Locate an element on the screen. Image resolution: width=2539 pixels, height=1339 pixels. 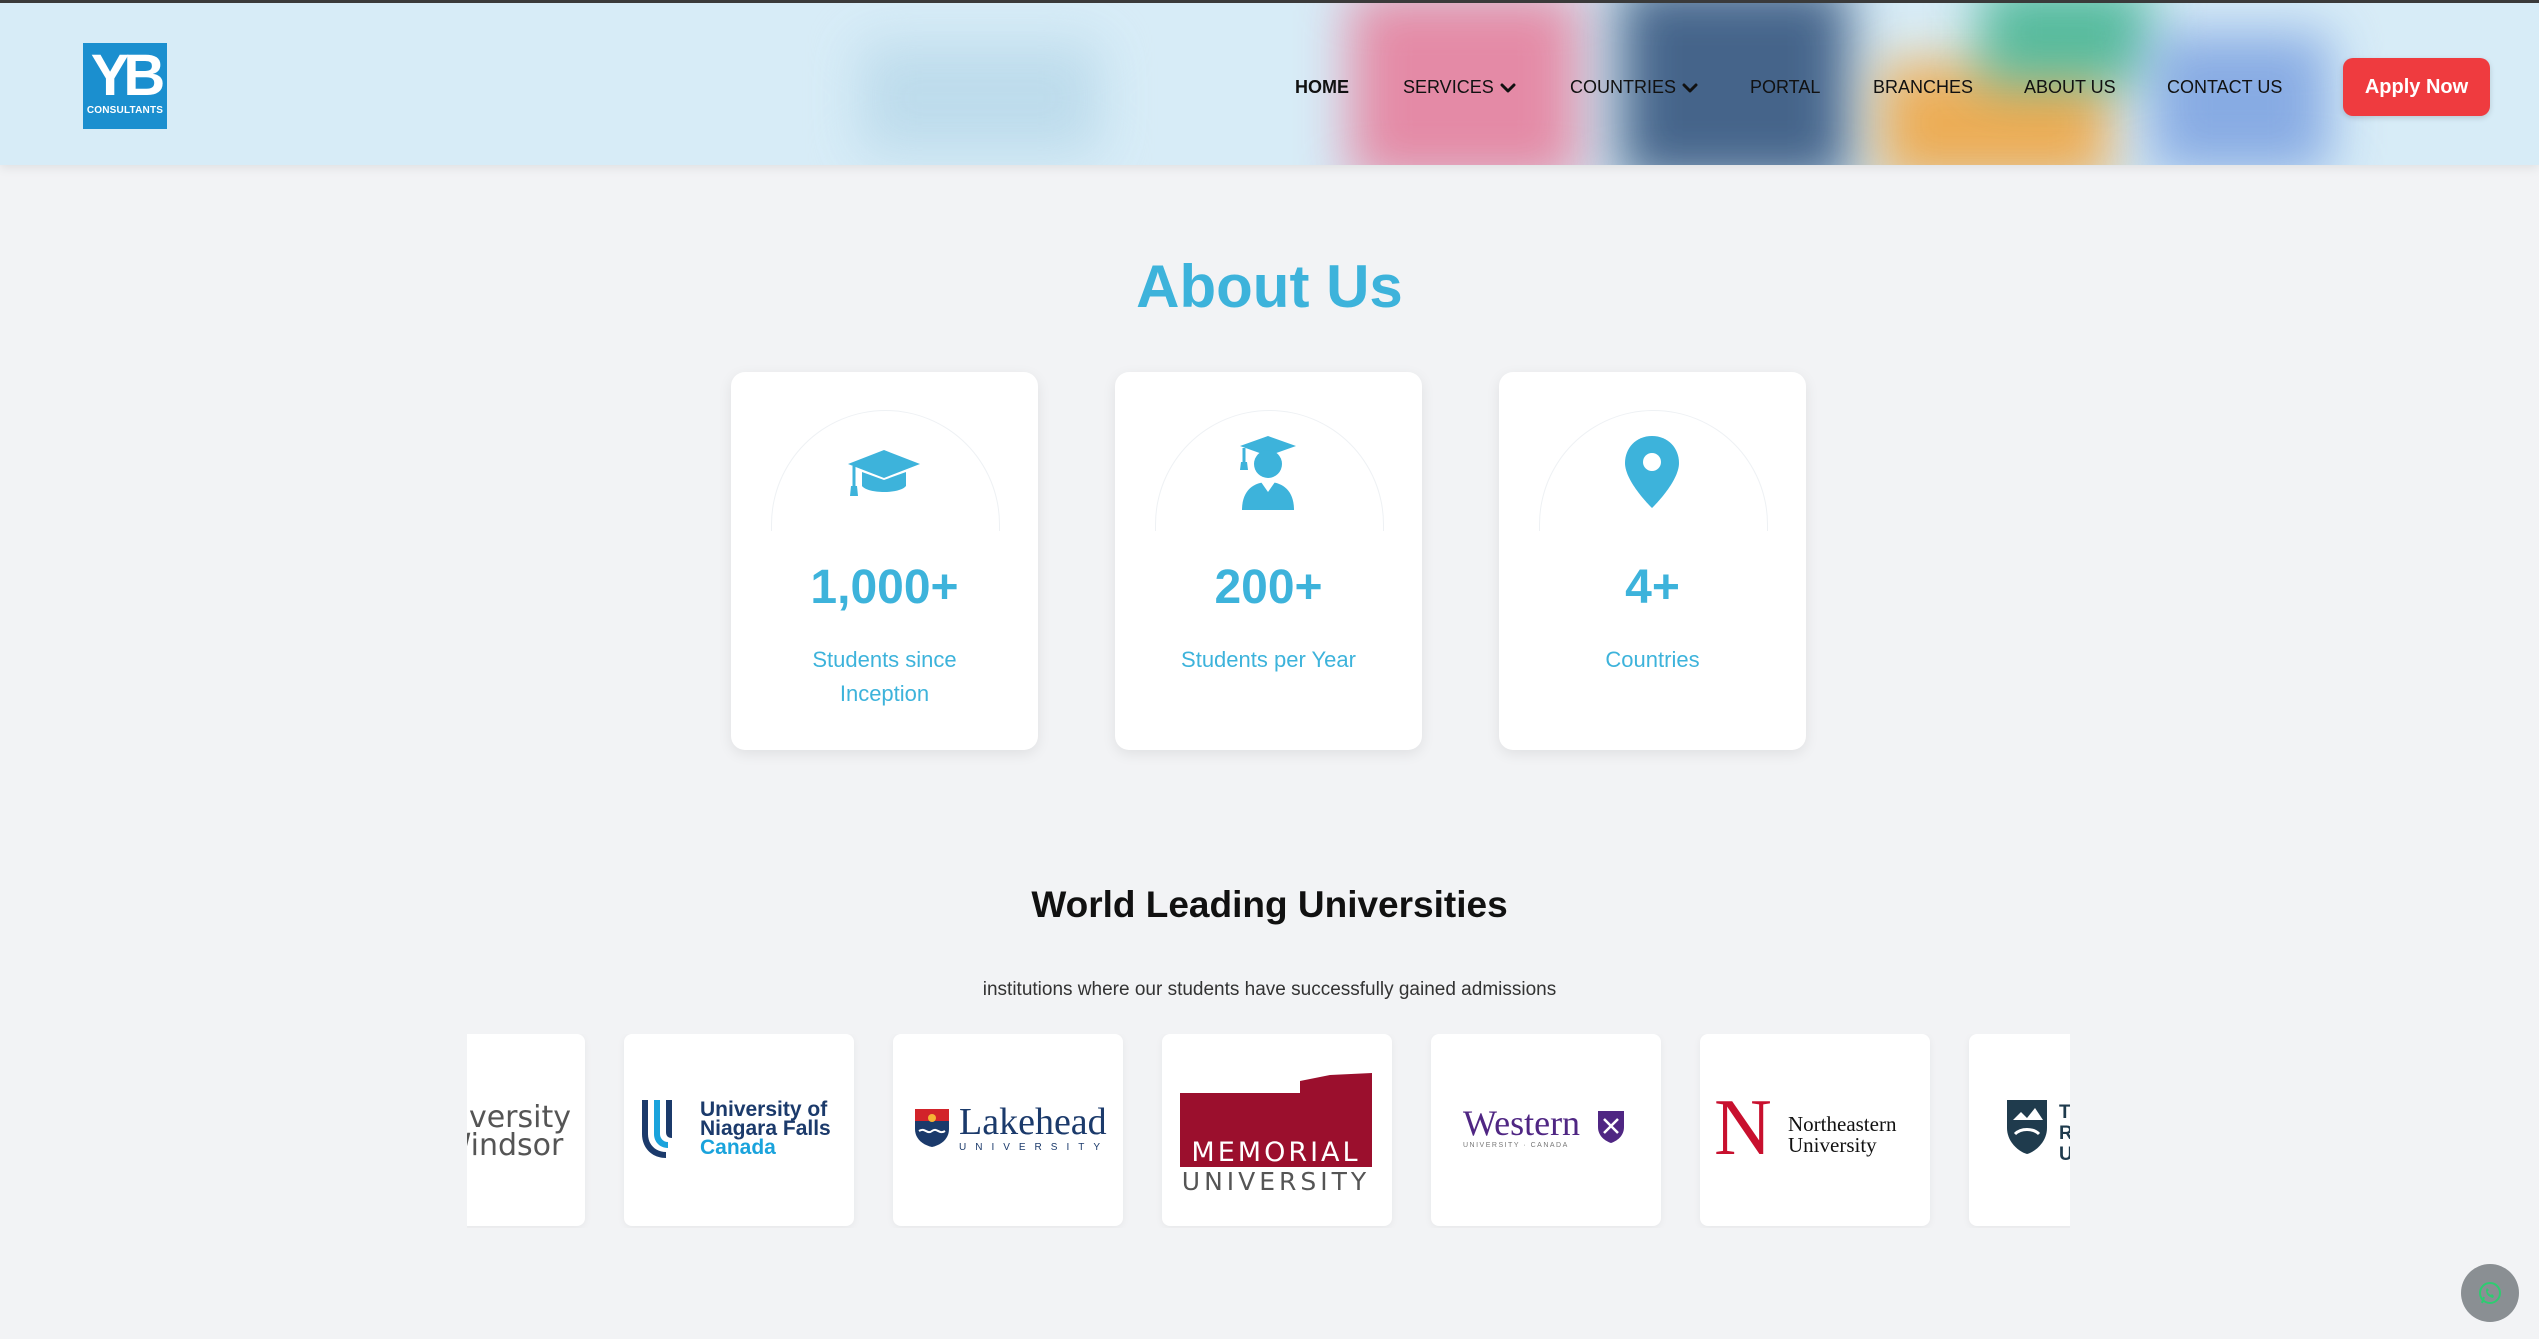
memorial-sub: UNIVERSITY is located at coordinates (1276, 1181).